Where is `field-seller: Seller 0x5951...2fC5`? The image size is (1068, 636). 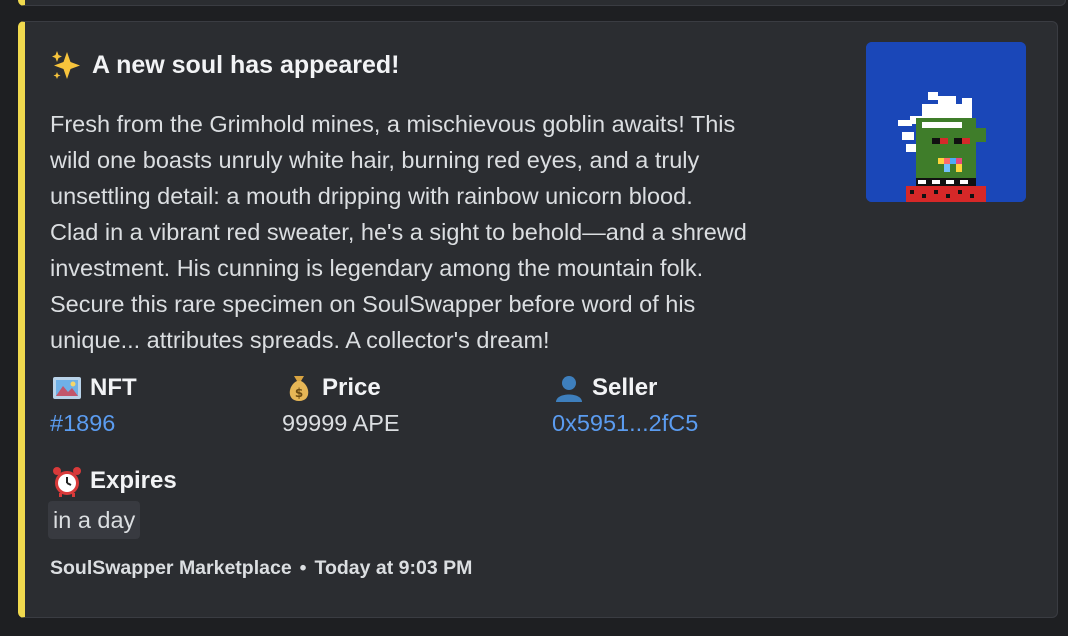
field-seller: Seller 0x5951...2fC5 is located at coordinates (625, 404).